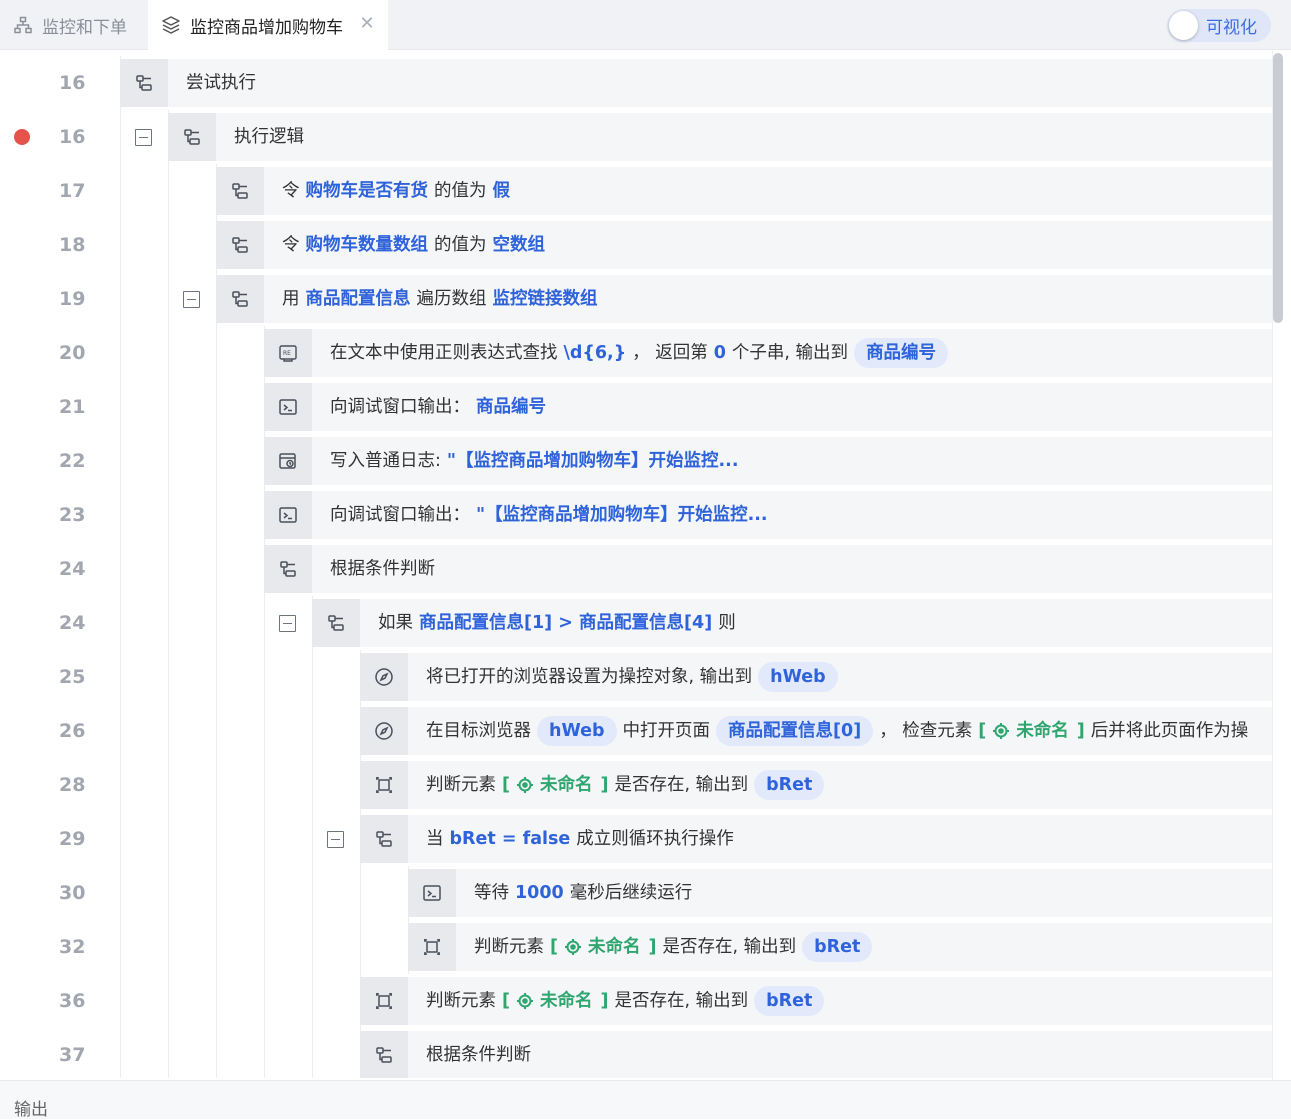  I want to click on line-number: 24, so click(72, 569).